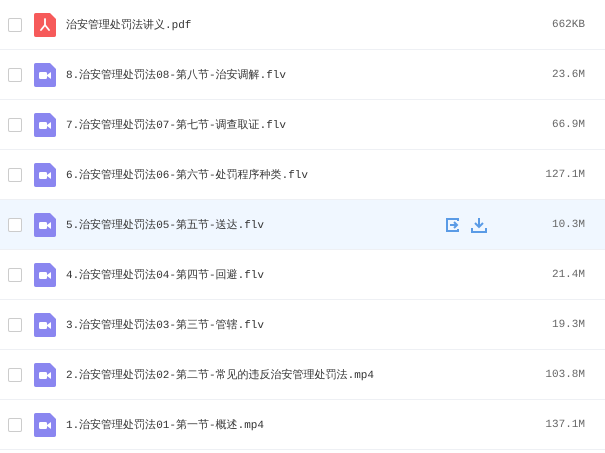  What do you see at coordinates (45, 24) in the screenshot?
I see `pdf-file-icon` at bounding box center [45, 24].